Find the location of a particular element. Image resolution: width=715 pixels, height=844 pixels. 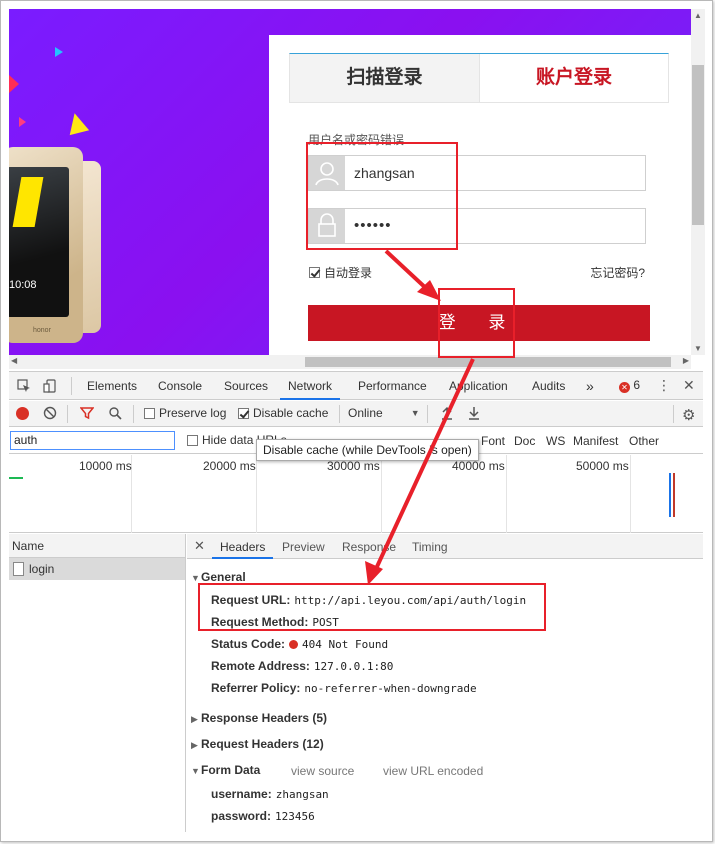

remote-address-label: Remote Address: is located at coordinates (260, 666).